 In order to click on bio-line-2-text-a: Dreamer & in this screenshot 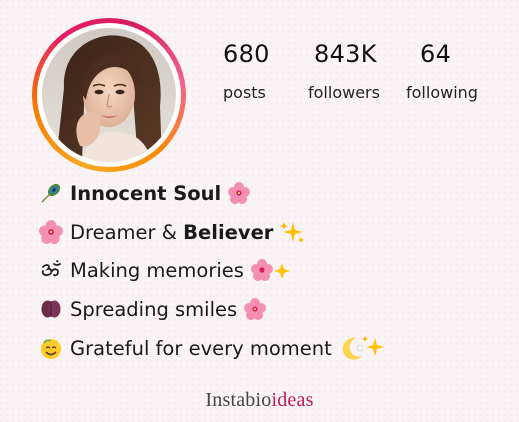, I will do `click(127, 232)`.